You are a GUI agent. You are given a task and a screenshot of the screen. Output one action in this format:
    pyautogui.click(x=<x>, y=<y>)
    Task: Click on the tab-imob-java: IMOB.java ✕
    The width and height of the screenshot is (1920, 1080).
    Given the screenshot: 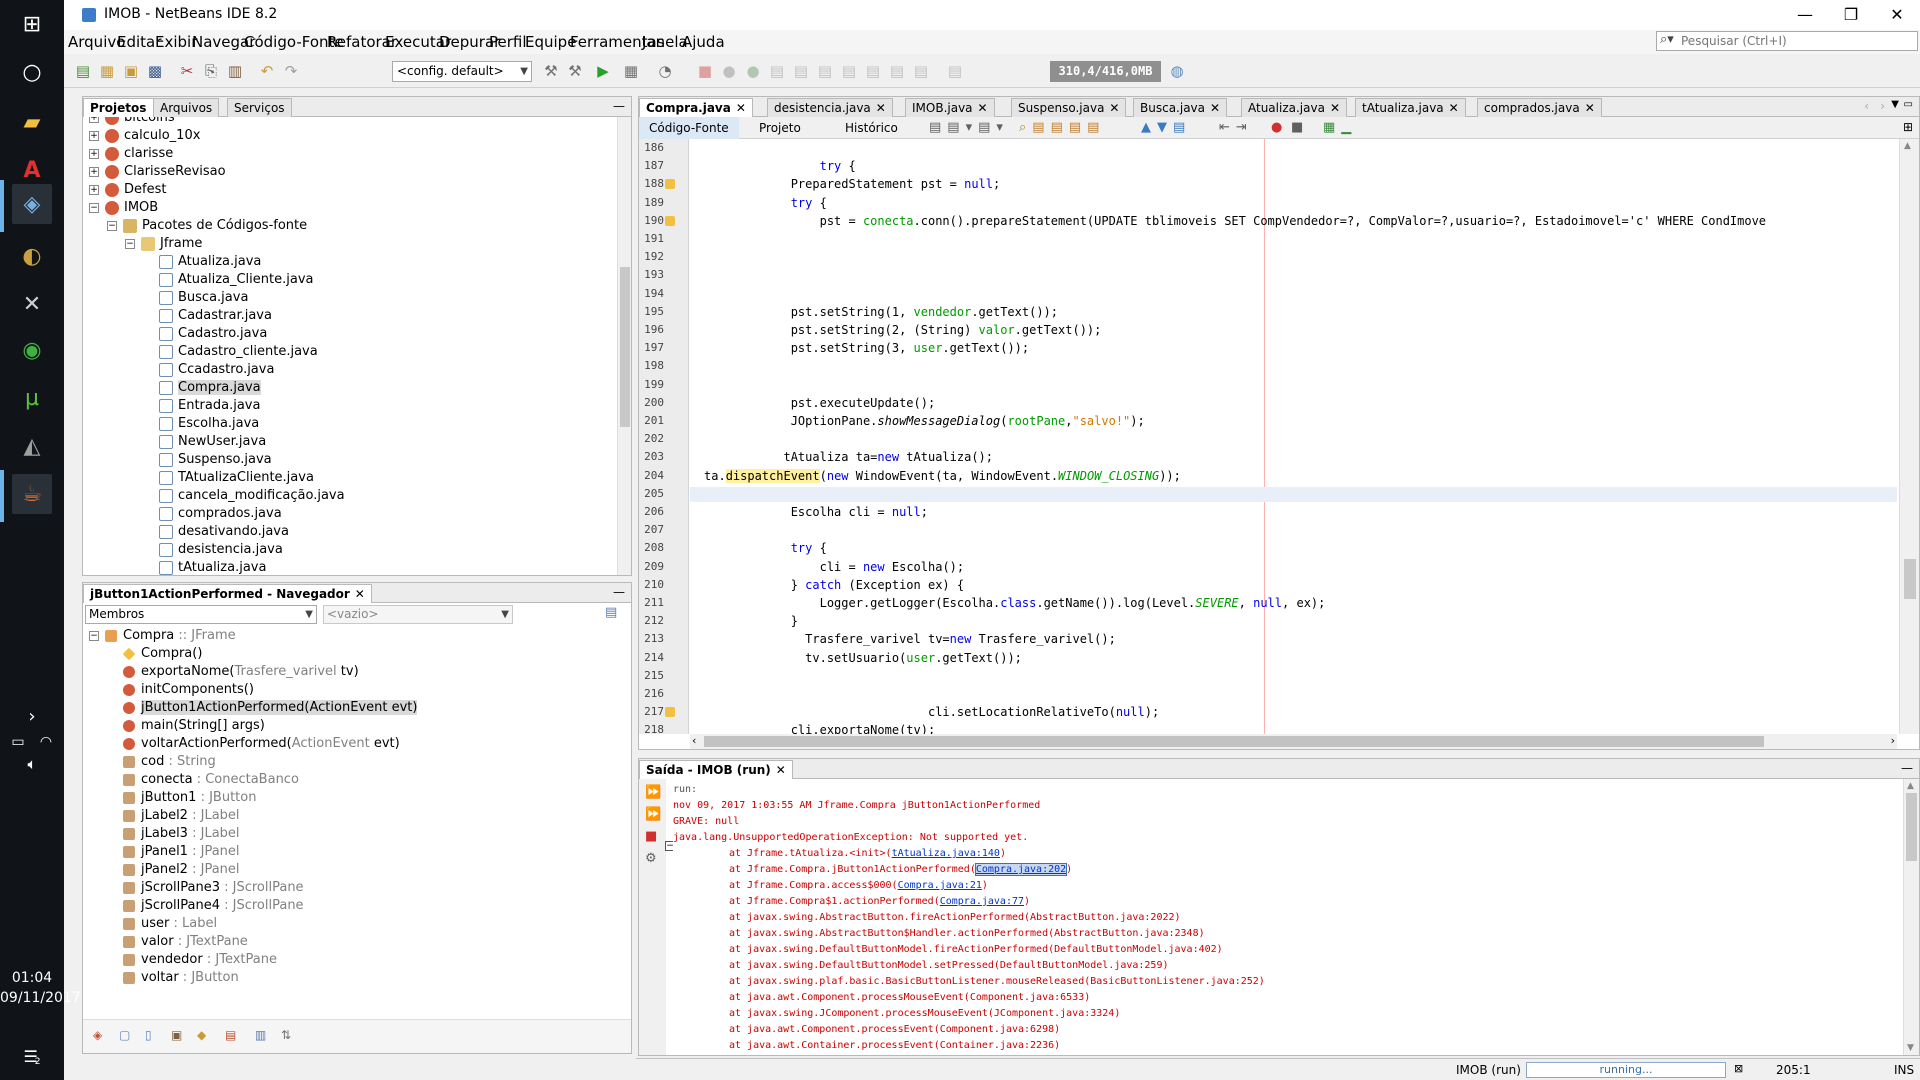 What is the action you would take?
    pyautogui.click(x=950, y=107)
    